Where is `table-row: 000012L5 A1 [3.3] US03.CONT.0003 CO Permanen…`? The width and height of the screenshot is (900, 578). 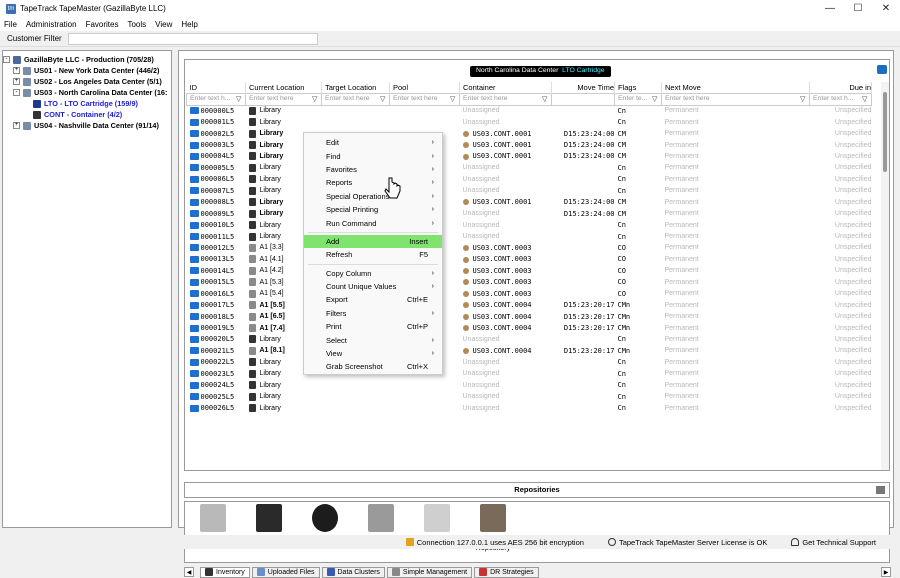
table-row: 000012L5 A1 [3.3] US03.CONT.0003 CO Permanen… is located at coordinates (529, 247).